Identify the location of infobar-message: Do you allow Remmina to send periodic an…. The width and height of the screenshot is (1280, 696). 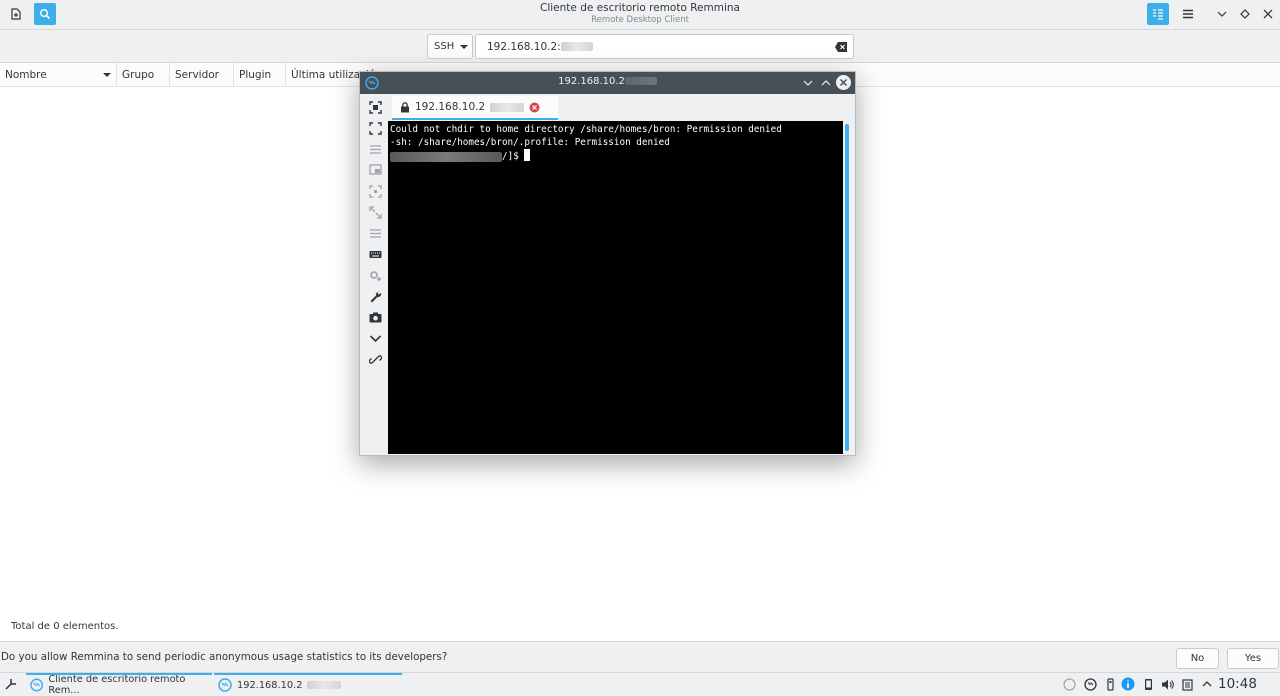
(224, 657).